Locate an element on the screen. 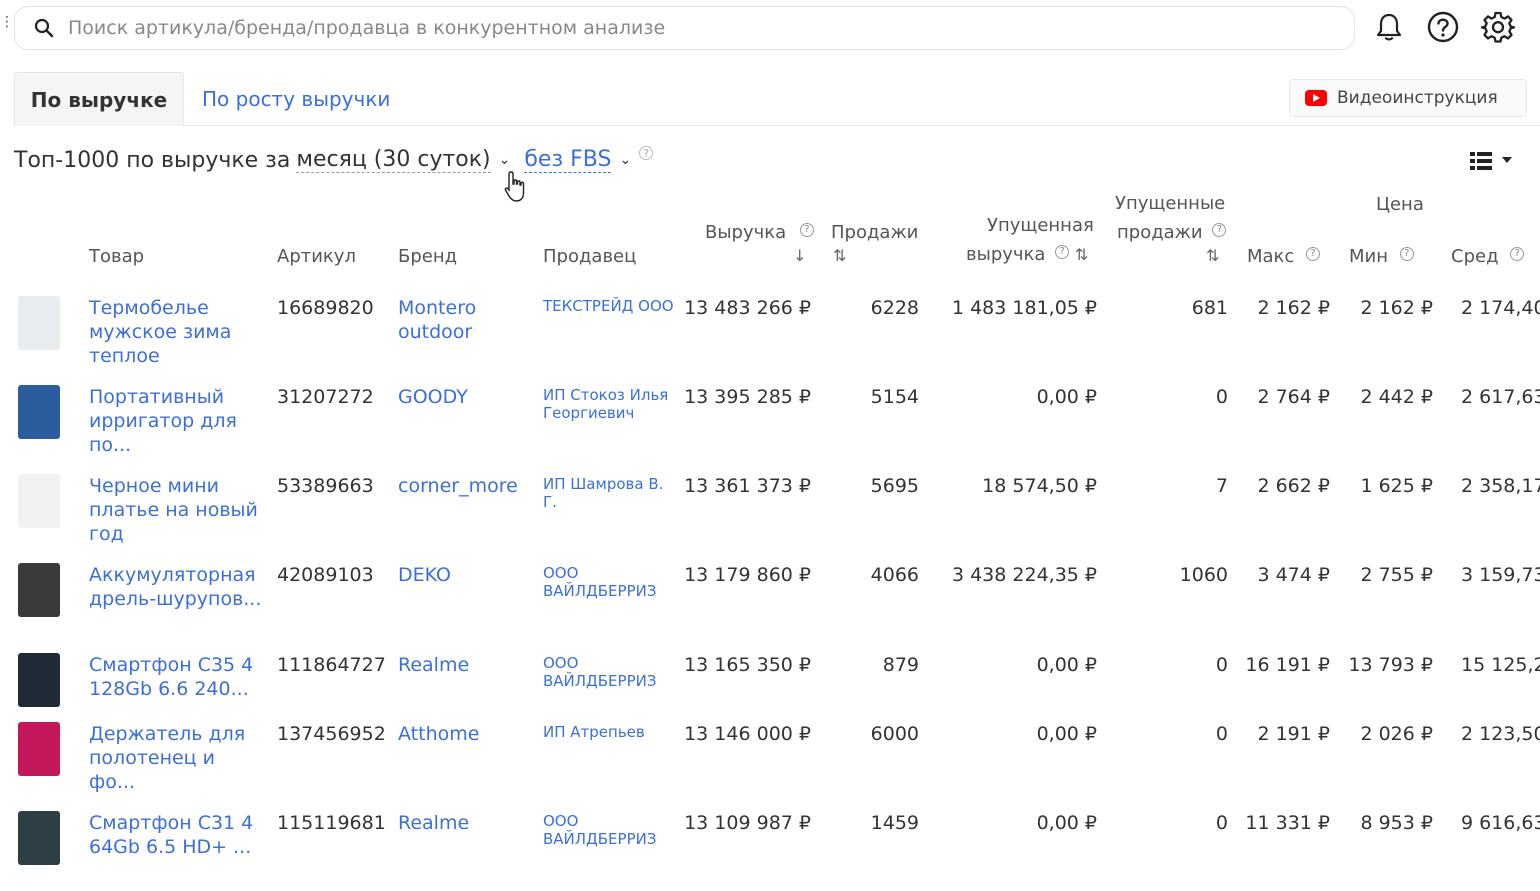 This screenshot has height=891, width=1540. tab-by-revenue: По выручке is located at coordinates (99, 99).